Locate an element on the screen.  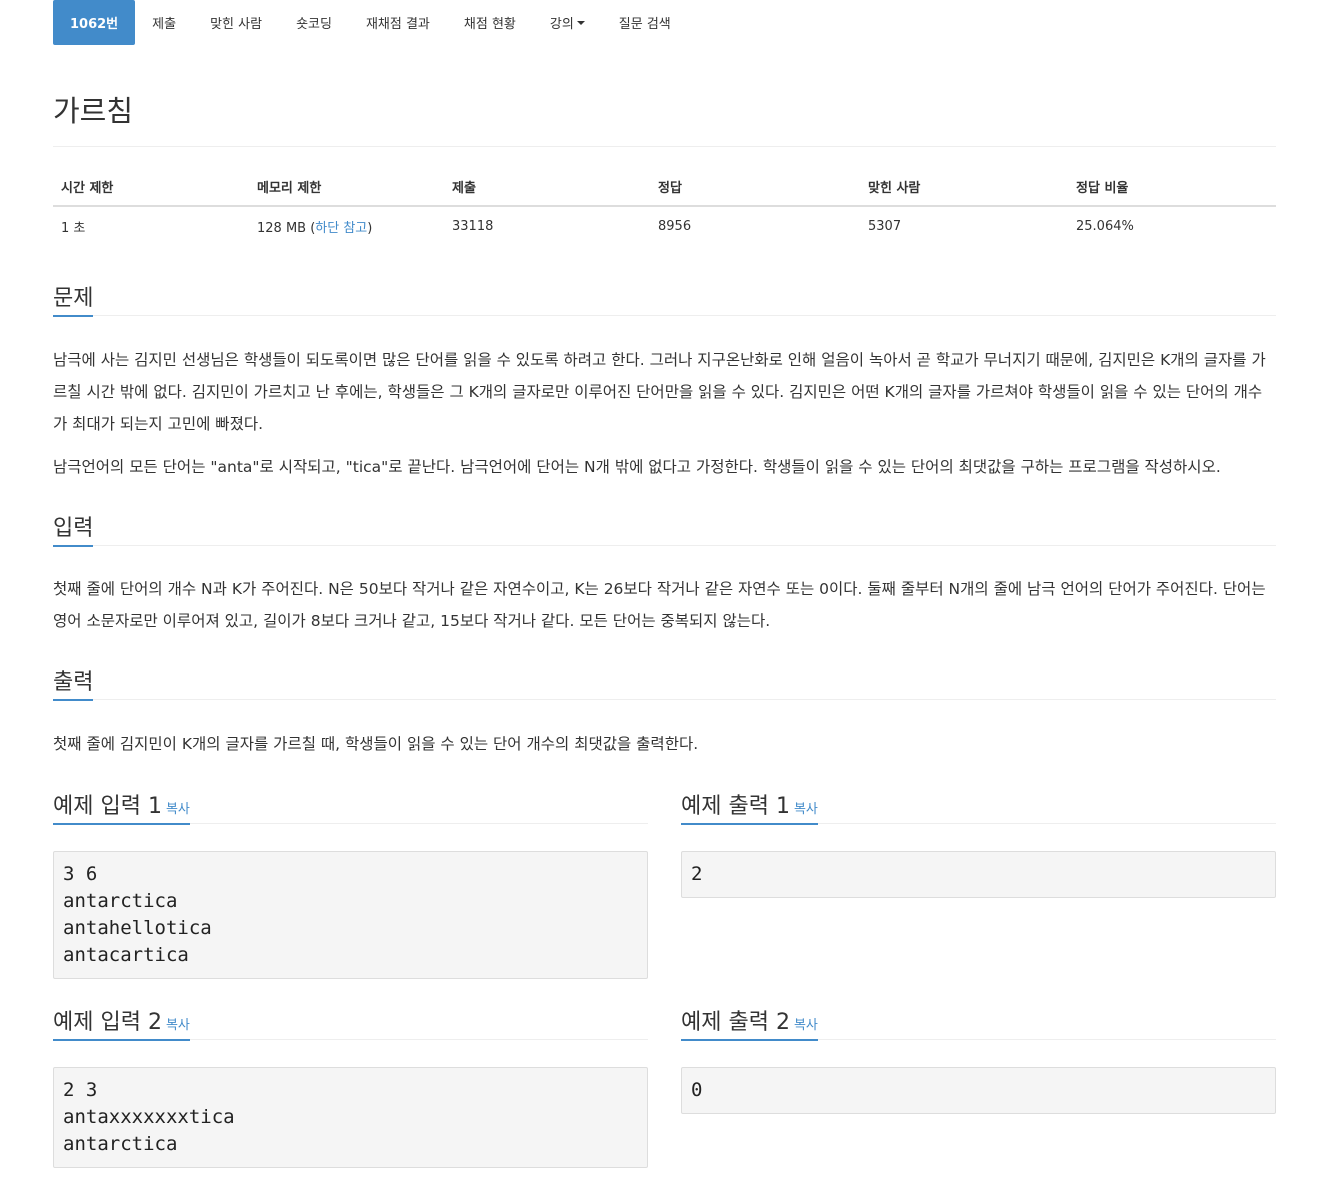
sample-output-1-header: 예제 출력 1 복사 is located at coordinates (978, 806).